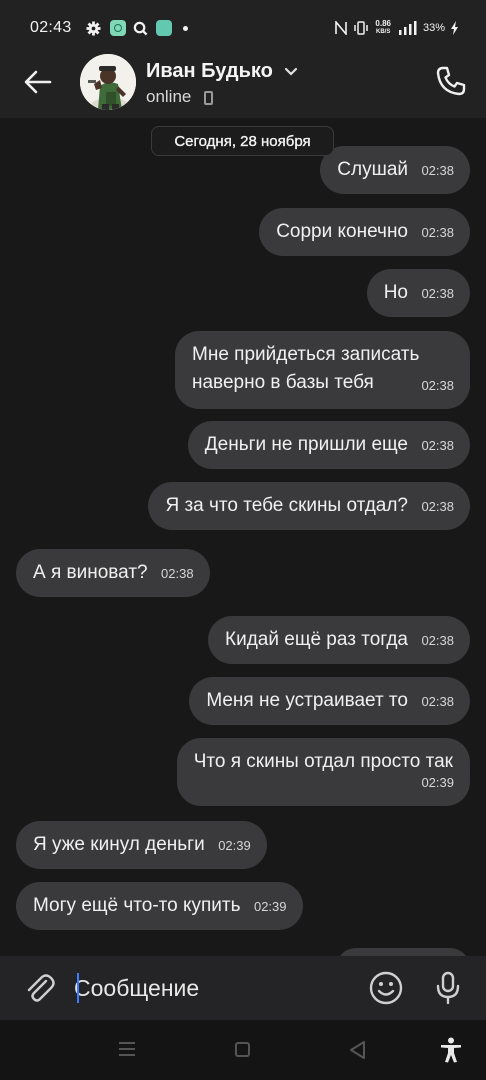  I want to click on message-bubble-incoming: А я виноват? 02:38, so click(113, 573).